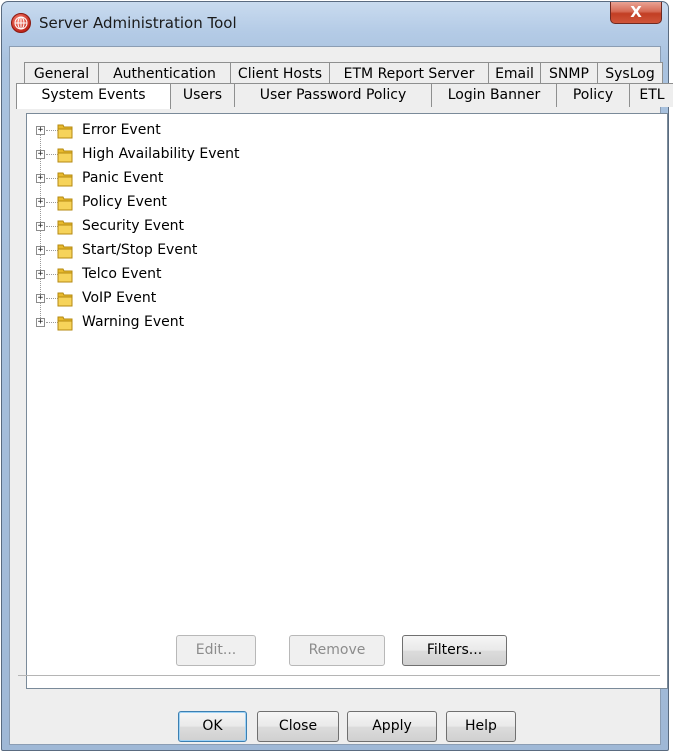  Describe the element at coordinates (140, 250) in the screenshot. I see `tree-item-label: Start/Stop Event` at that location.